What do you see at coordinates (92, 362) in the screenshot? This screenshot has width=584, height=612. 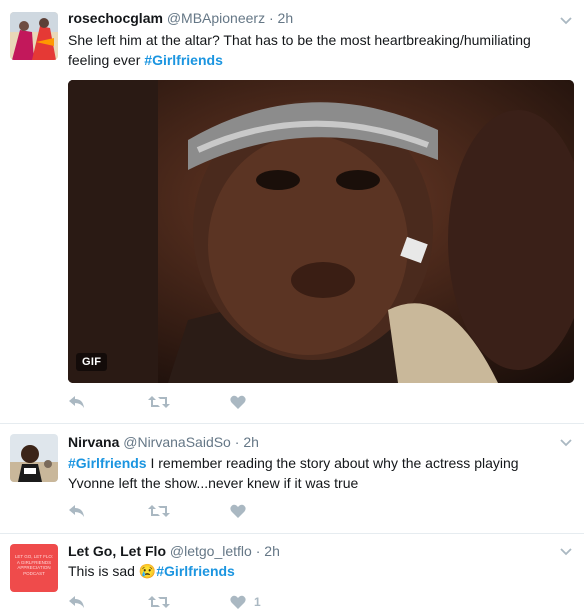 I see `gif-badge: GIF` at bounding box center [92, 362].